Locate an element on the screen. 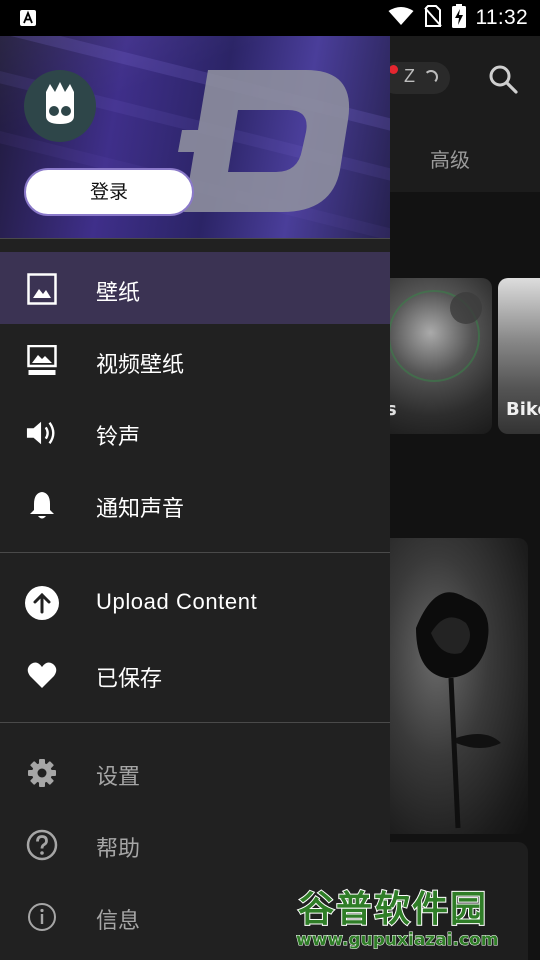 The width and height of the screenshot is (540, 960). clock: 11:32 is located at coordinates (501, 17).